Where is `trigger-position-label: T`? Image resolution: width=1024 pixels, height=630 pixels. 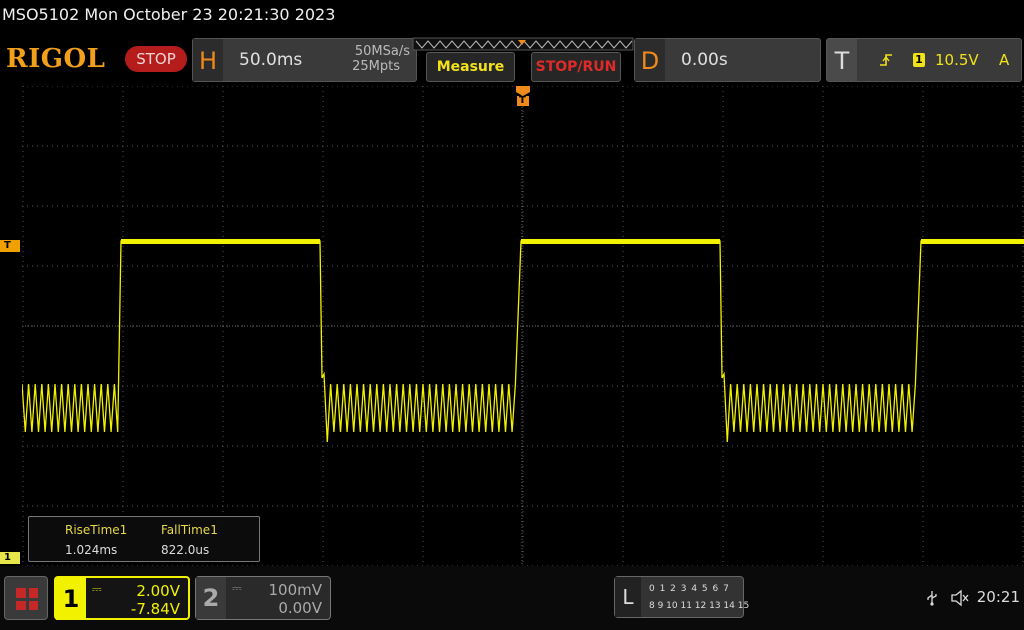
trigger-position-label: T is located at coordinates (522, 100).